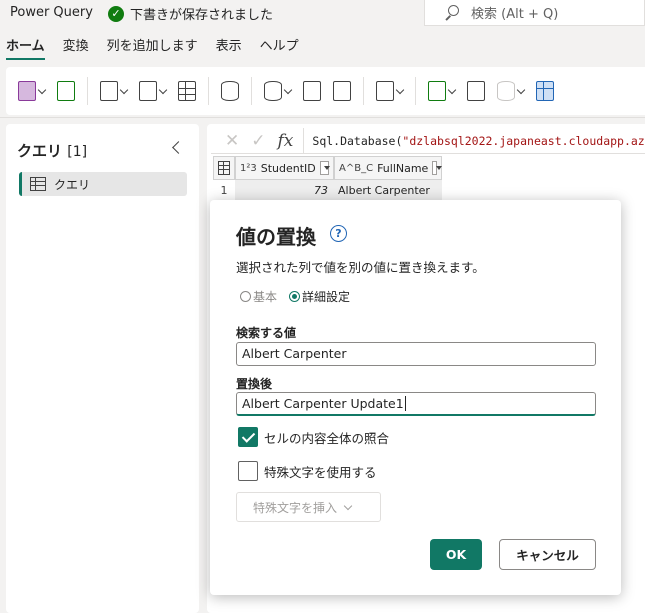  Describe the element at coordinates (245, 296) in the screenshot. I see `radio-unchecked-icon` at that location.